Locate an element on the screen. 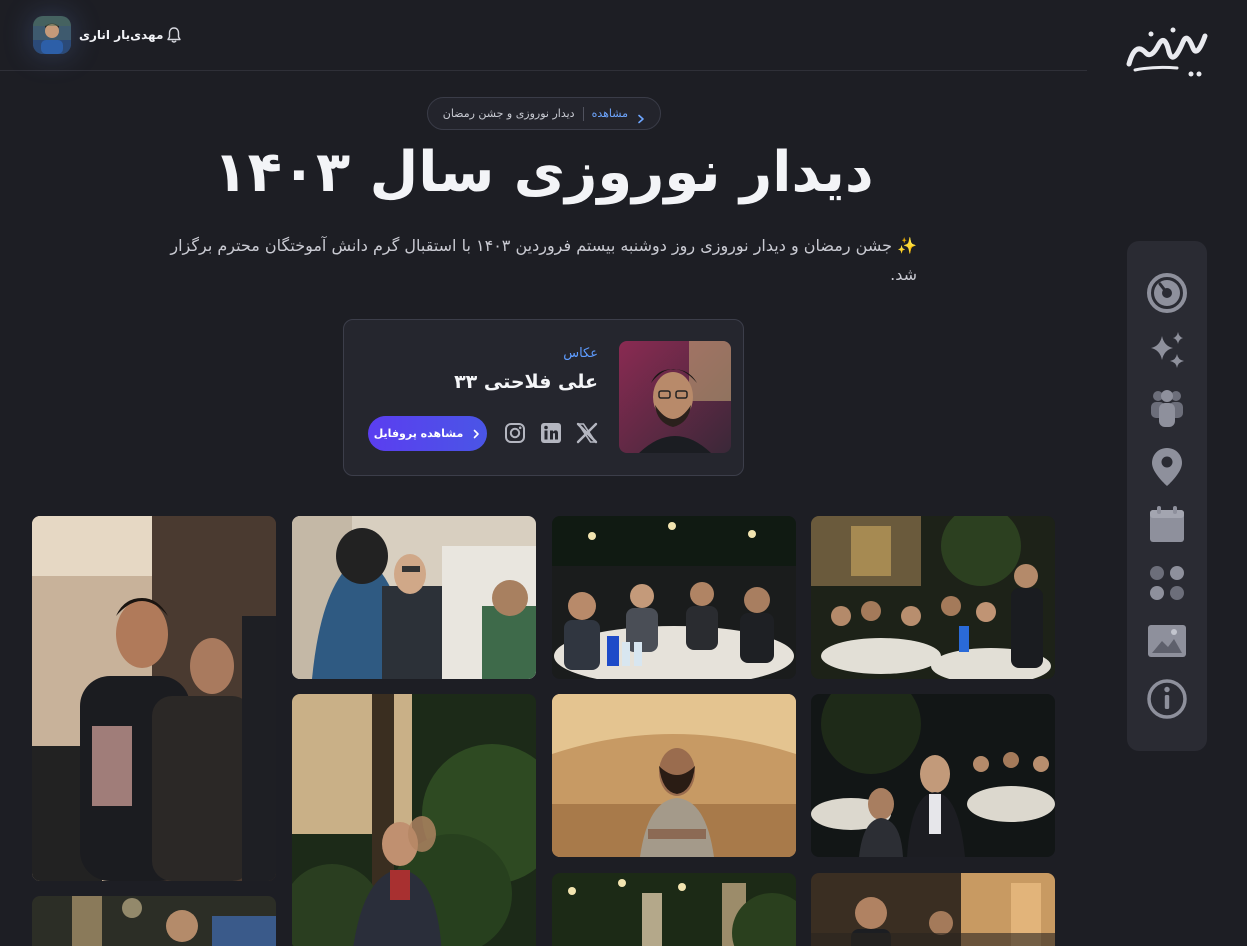  side-navigation is located at coordinates (1167, 496).